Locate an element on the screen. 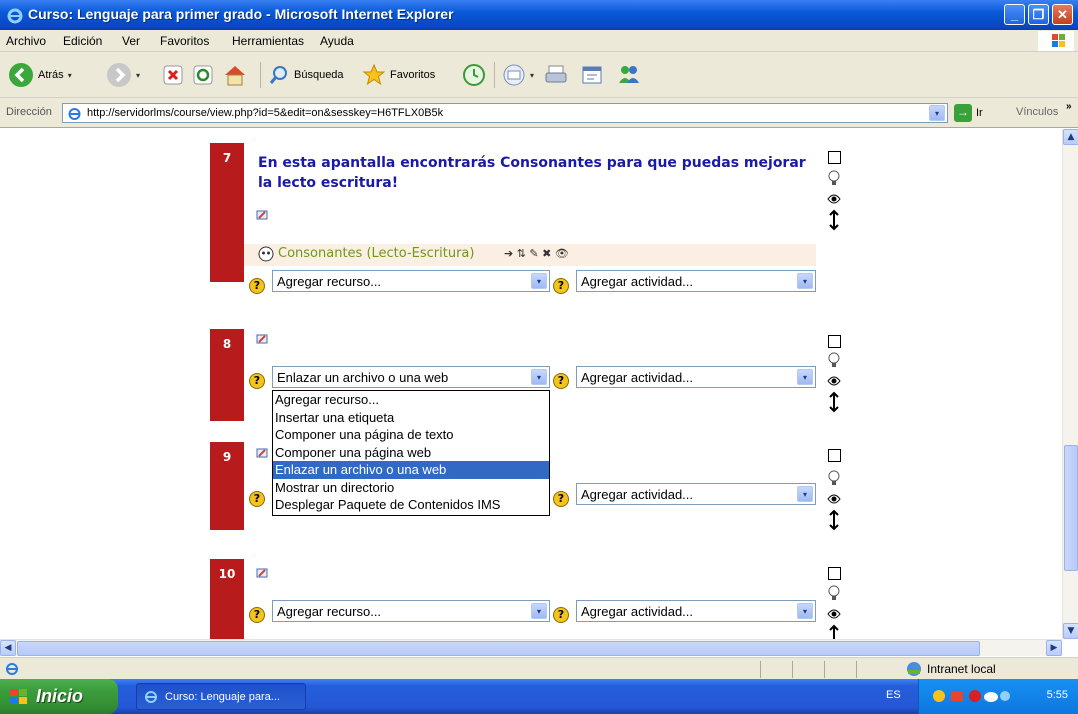 The height and width of the screenshot is (714, 1078). edit-page-icon is located at coordinates (592, 75).